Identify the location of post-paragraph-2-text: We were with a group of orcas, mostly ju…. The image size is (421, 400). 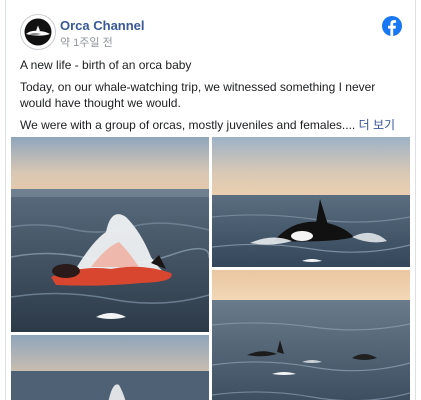
(188, 125).